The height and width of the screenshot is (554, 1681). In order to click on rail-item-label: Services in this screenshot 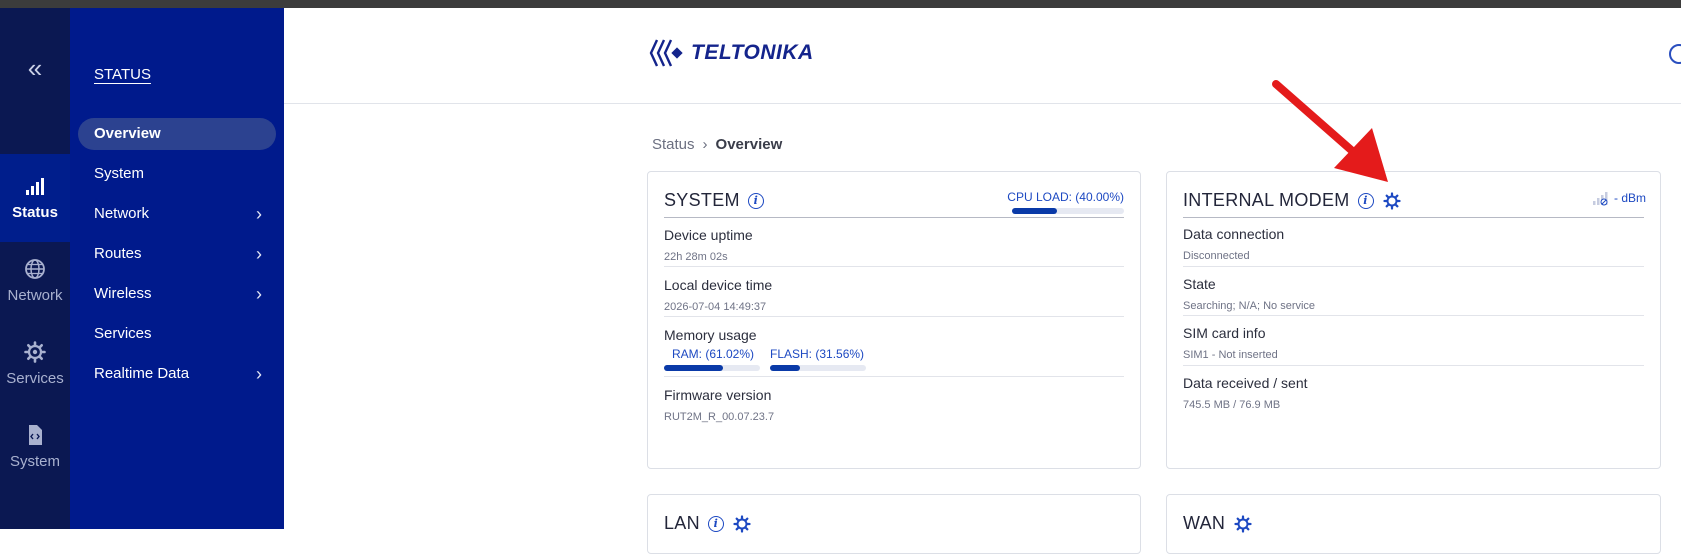, I will do `click(35, 378)`.